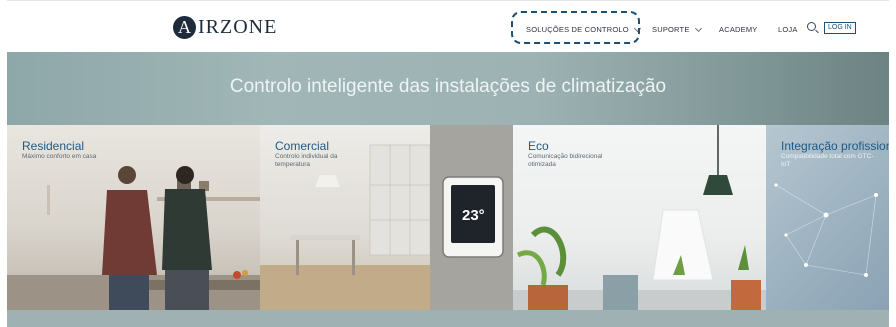 The image size is (896, 327). Describe the element at coordinates (448, 318) in the screenshot. I see `section-footer-band` at that location.